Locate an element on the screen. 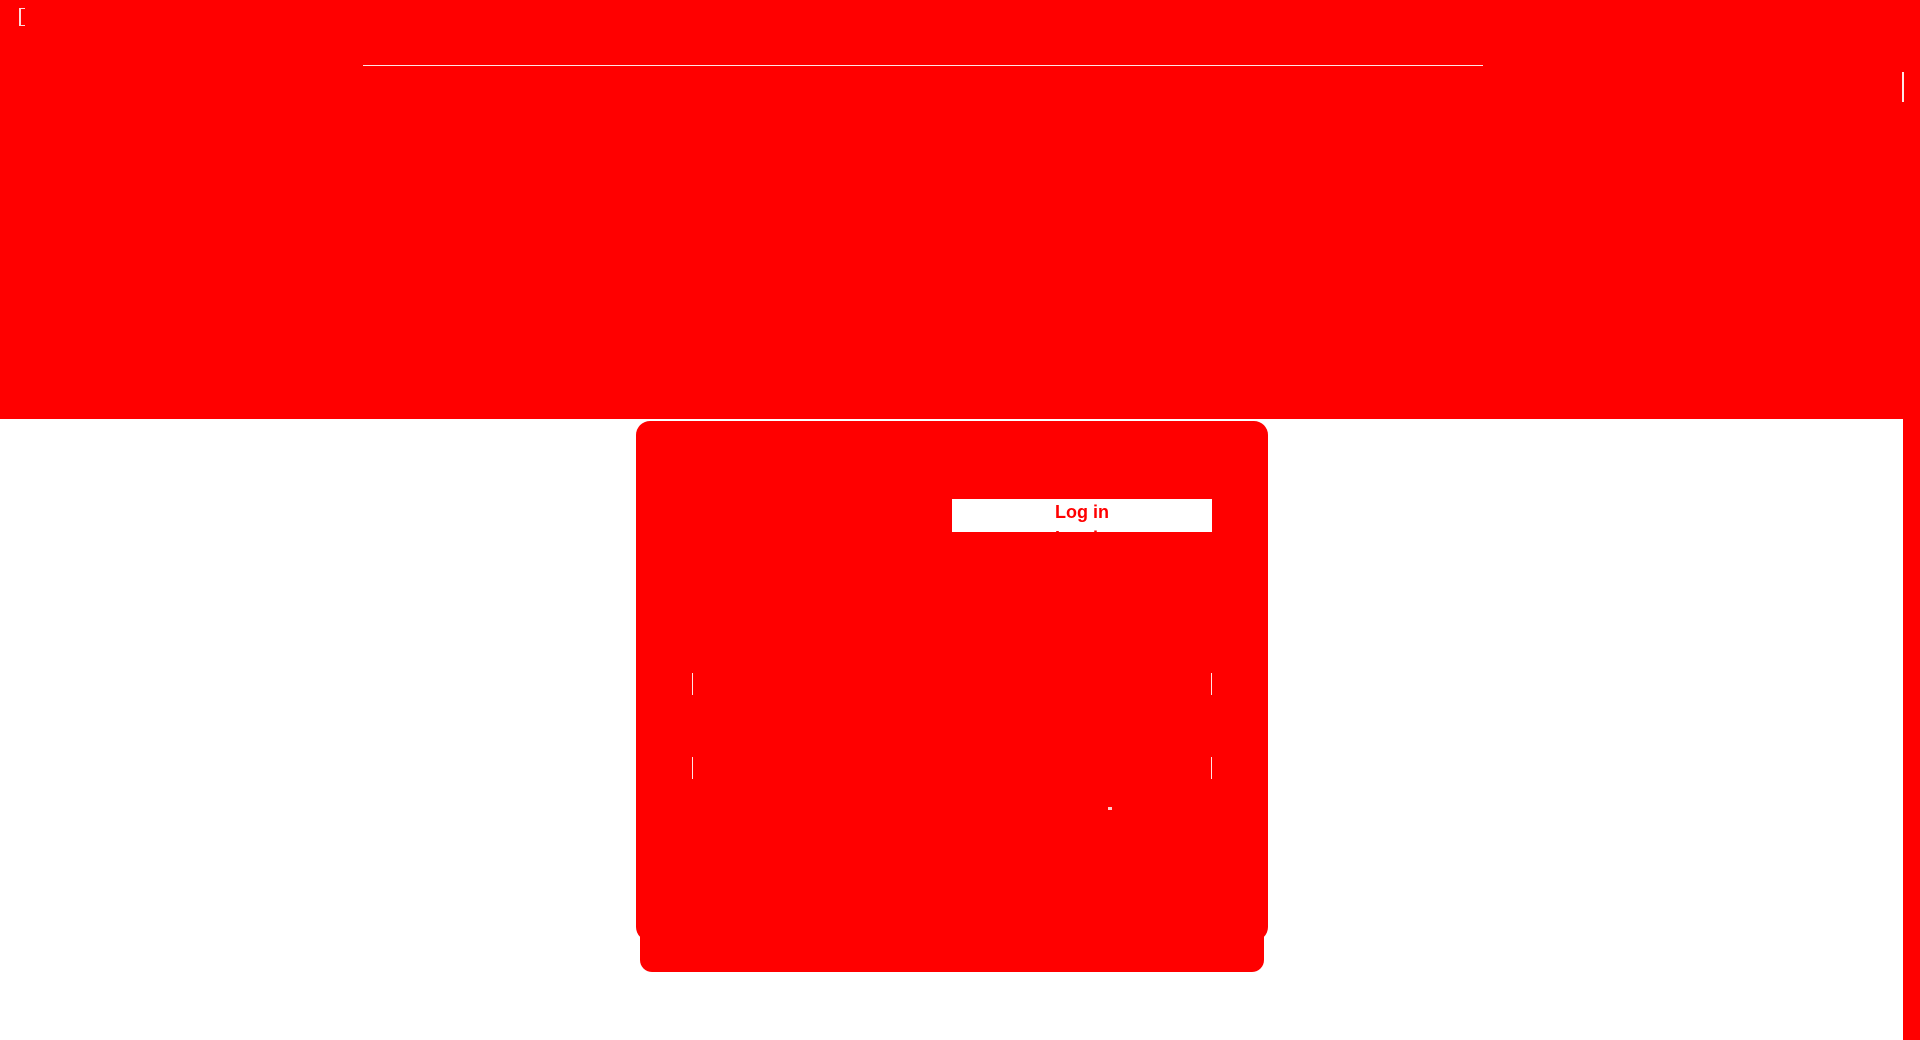 The width and height of the screenshot is (1920, 1040). corner-mark is located at coordinates (22, 17).